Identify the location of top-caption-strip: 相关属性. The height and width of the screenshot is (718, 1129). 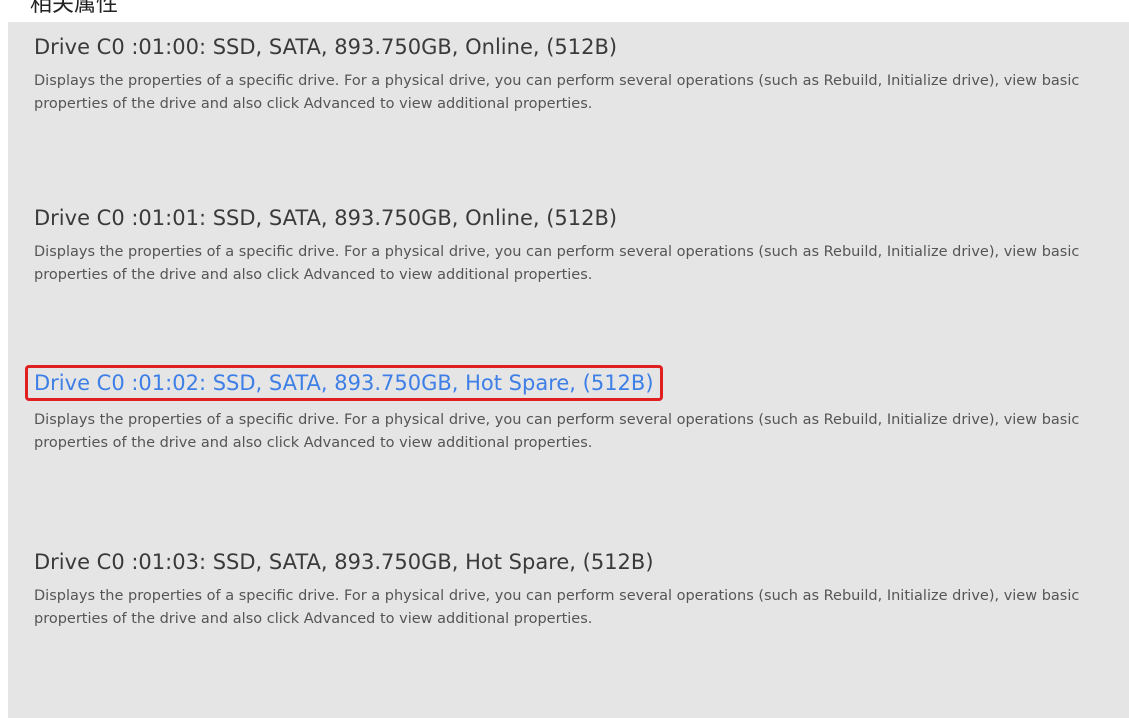
(564, 11).